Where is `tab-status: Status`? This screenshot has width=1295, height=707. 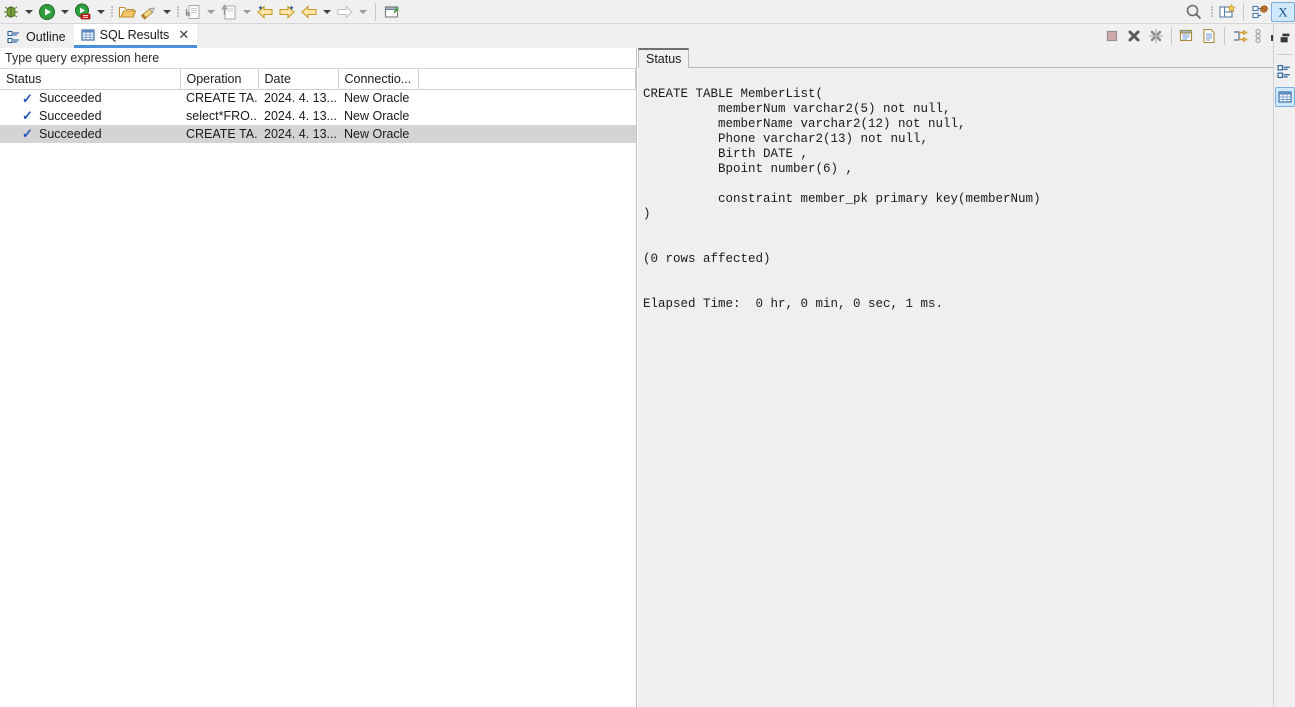
tab-status: Status is located at coordinates (664, 58).